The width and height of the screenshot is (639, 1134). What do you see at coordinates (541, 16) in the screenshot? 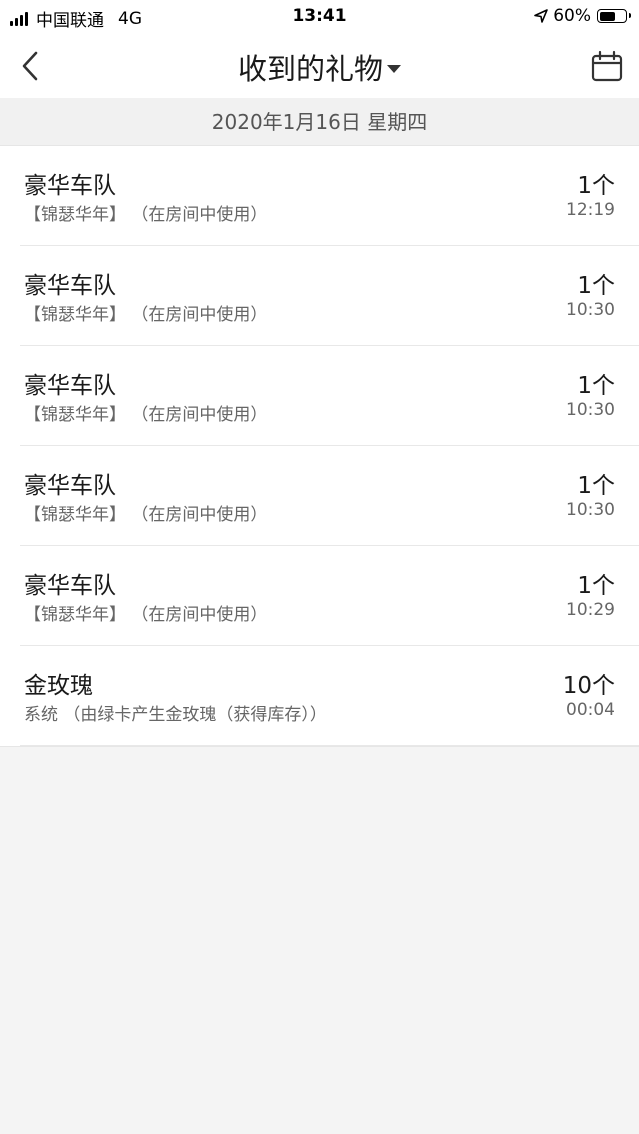
I see `location-arrow-icon` at bounding box center [541, 16].